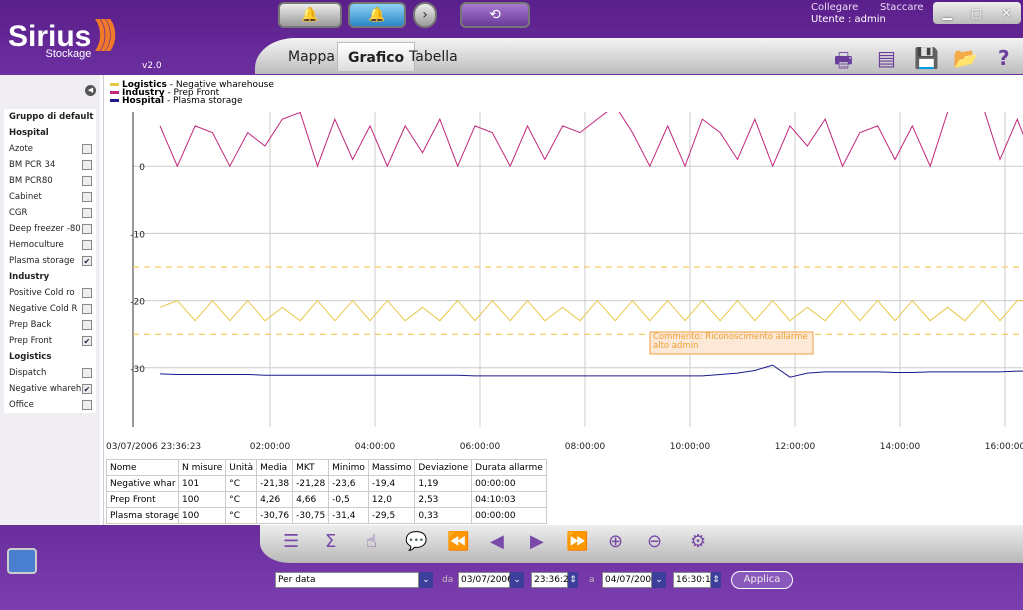  I want to click on to-time-input: 16:30:18, so click(694, 580).